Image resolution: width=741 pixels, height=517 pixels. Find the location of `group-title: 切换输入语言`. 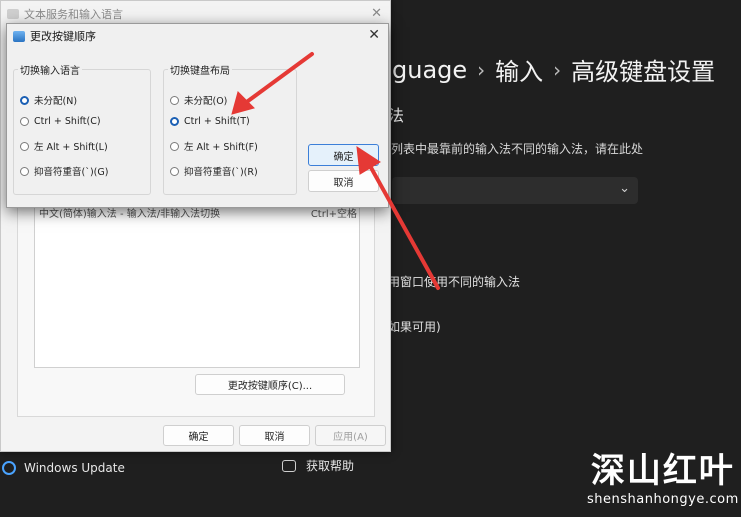

group-title: 切换输入语言 is located at coordinates (50, 69).